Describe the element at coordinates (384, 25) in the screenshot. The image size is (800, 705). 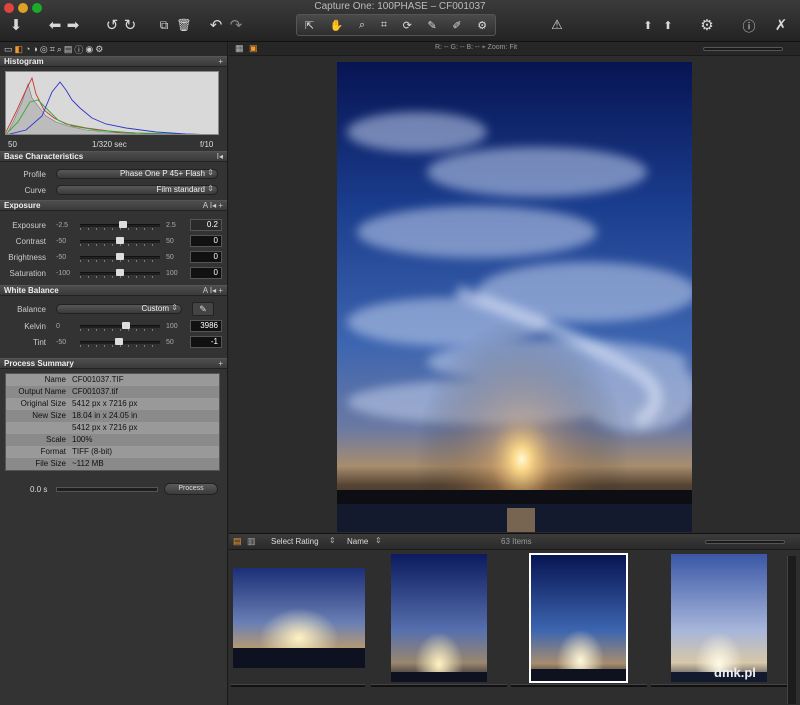
I see `crop-icon: ⌗` at that location.